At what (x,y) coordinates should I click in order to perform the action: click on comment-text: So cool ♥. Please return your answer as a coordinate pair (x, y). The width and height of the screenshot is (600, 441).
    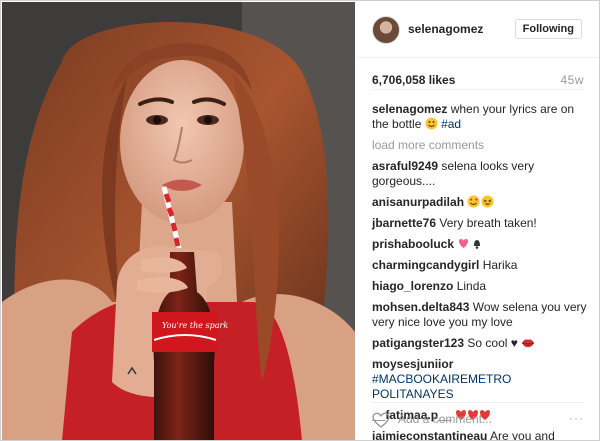
    Looking at the image, I should click on (494, 343).